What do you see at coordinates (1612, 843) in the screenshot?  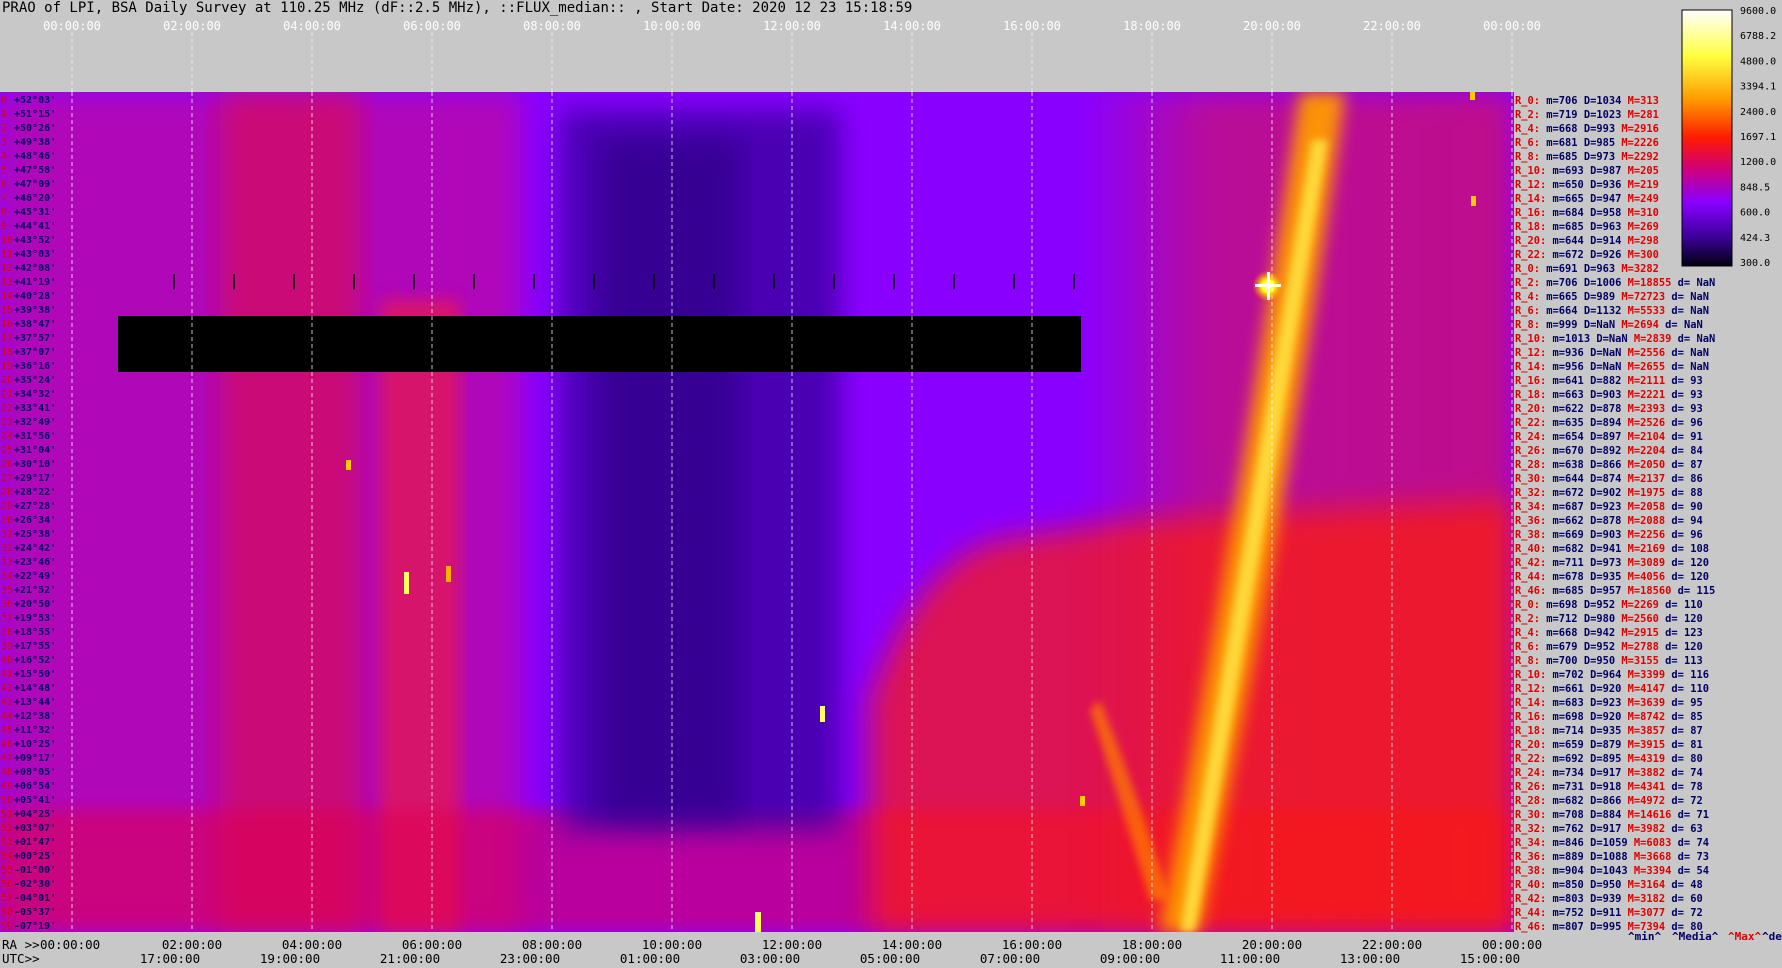 I see `stat-row: R_34: m=846 D=1059 M=6083 d= 74` at bounding box center [1612, 843].